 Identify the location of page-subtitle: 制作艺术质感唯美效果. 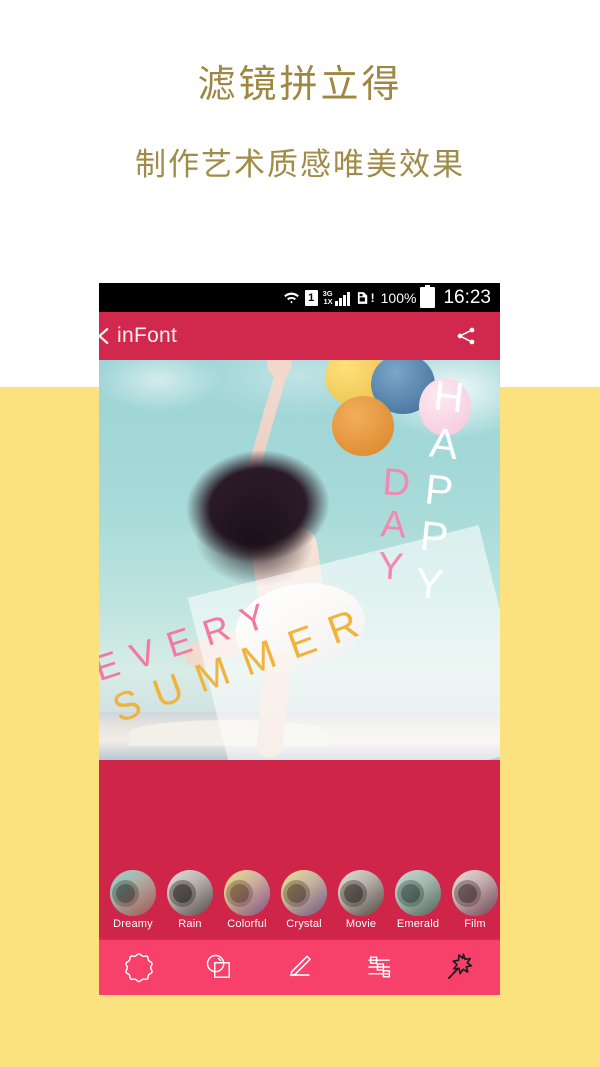
(300, 164).